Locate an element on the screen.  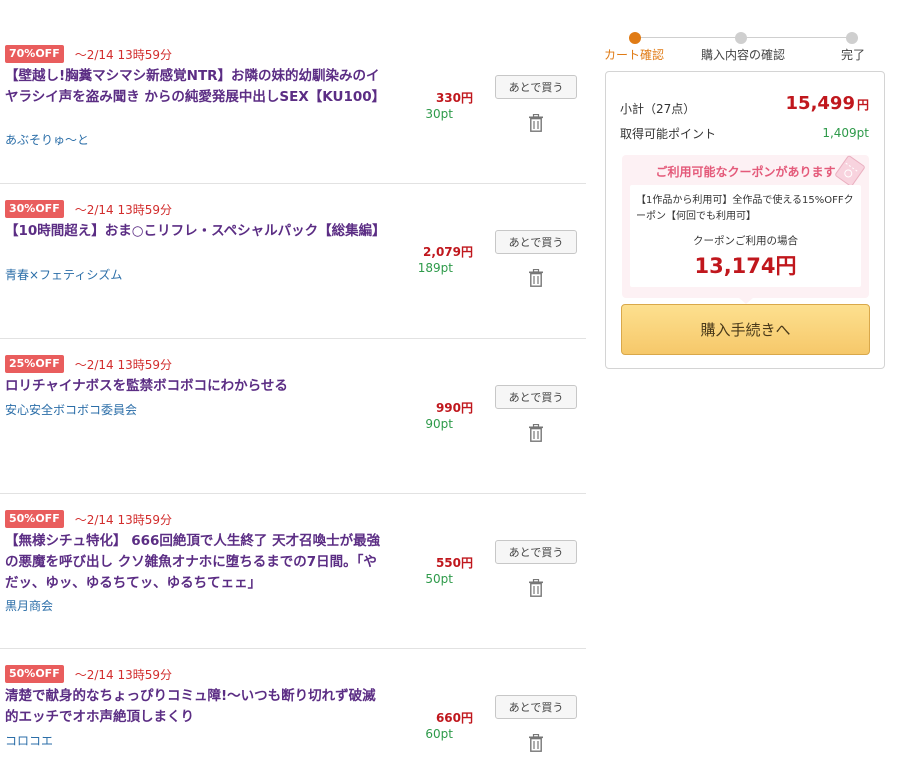
deal-info: 25%OFF 〜2/14 13時59分 is located at coordinates (88, 364).